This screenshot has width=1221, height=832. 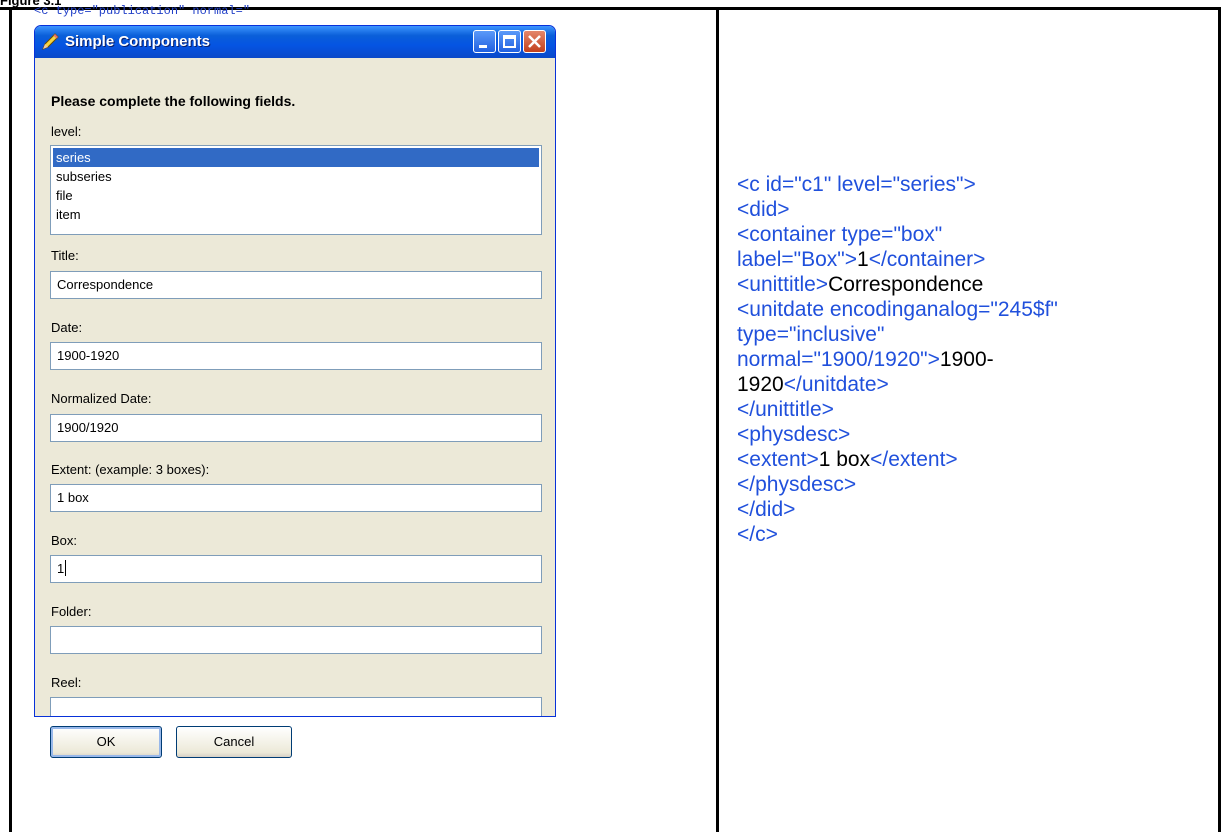 I want to click on xml-tag: </extent>, so click(x=914, y=459).